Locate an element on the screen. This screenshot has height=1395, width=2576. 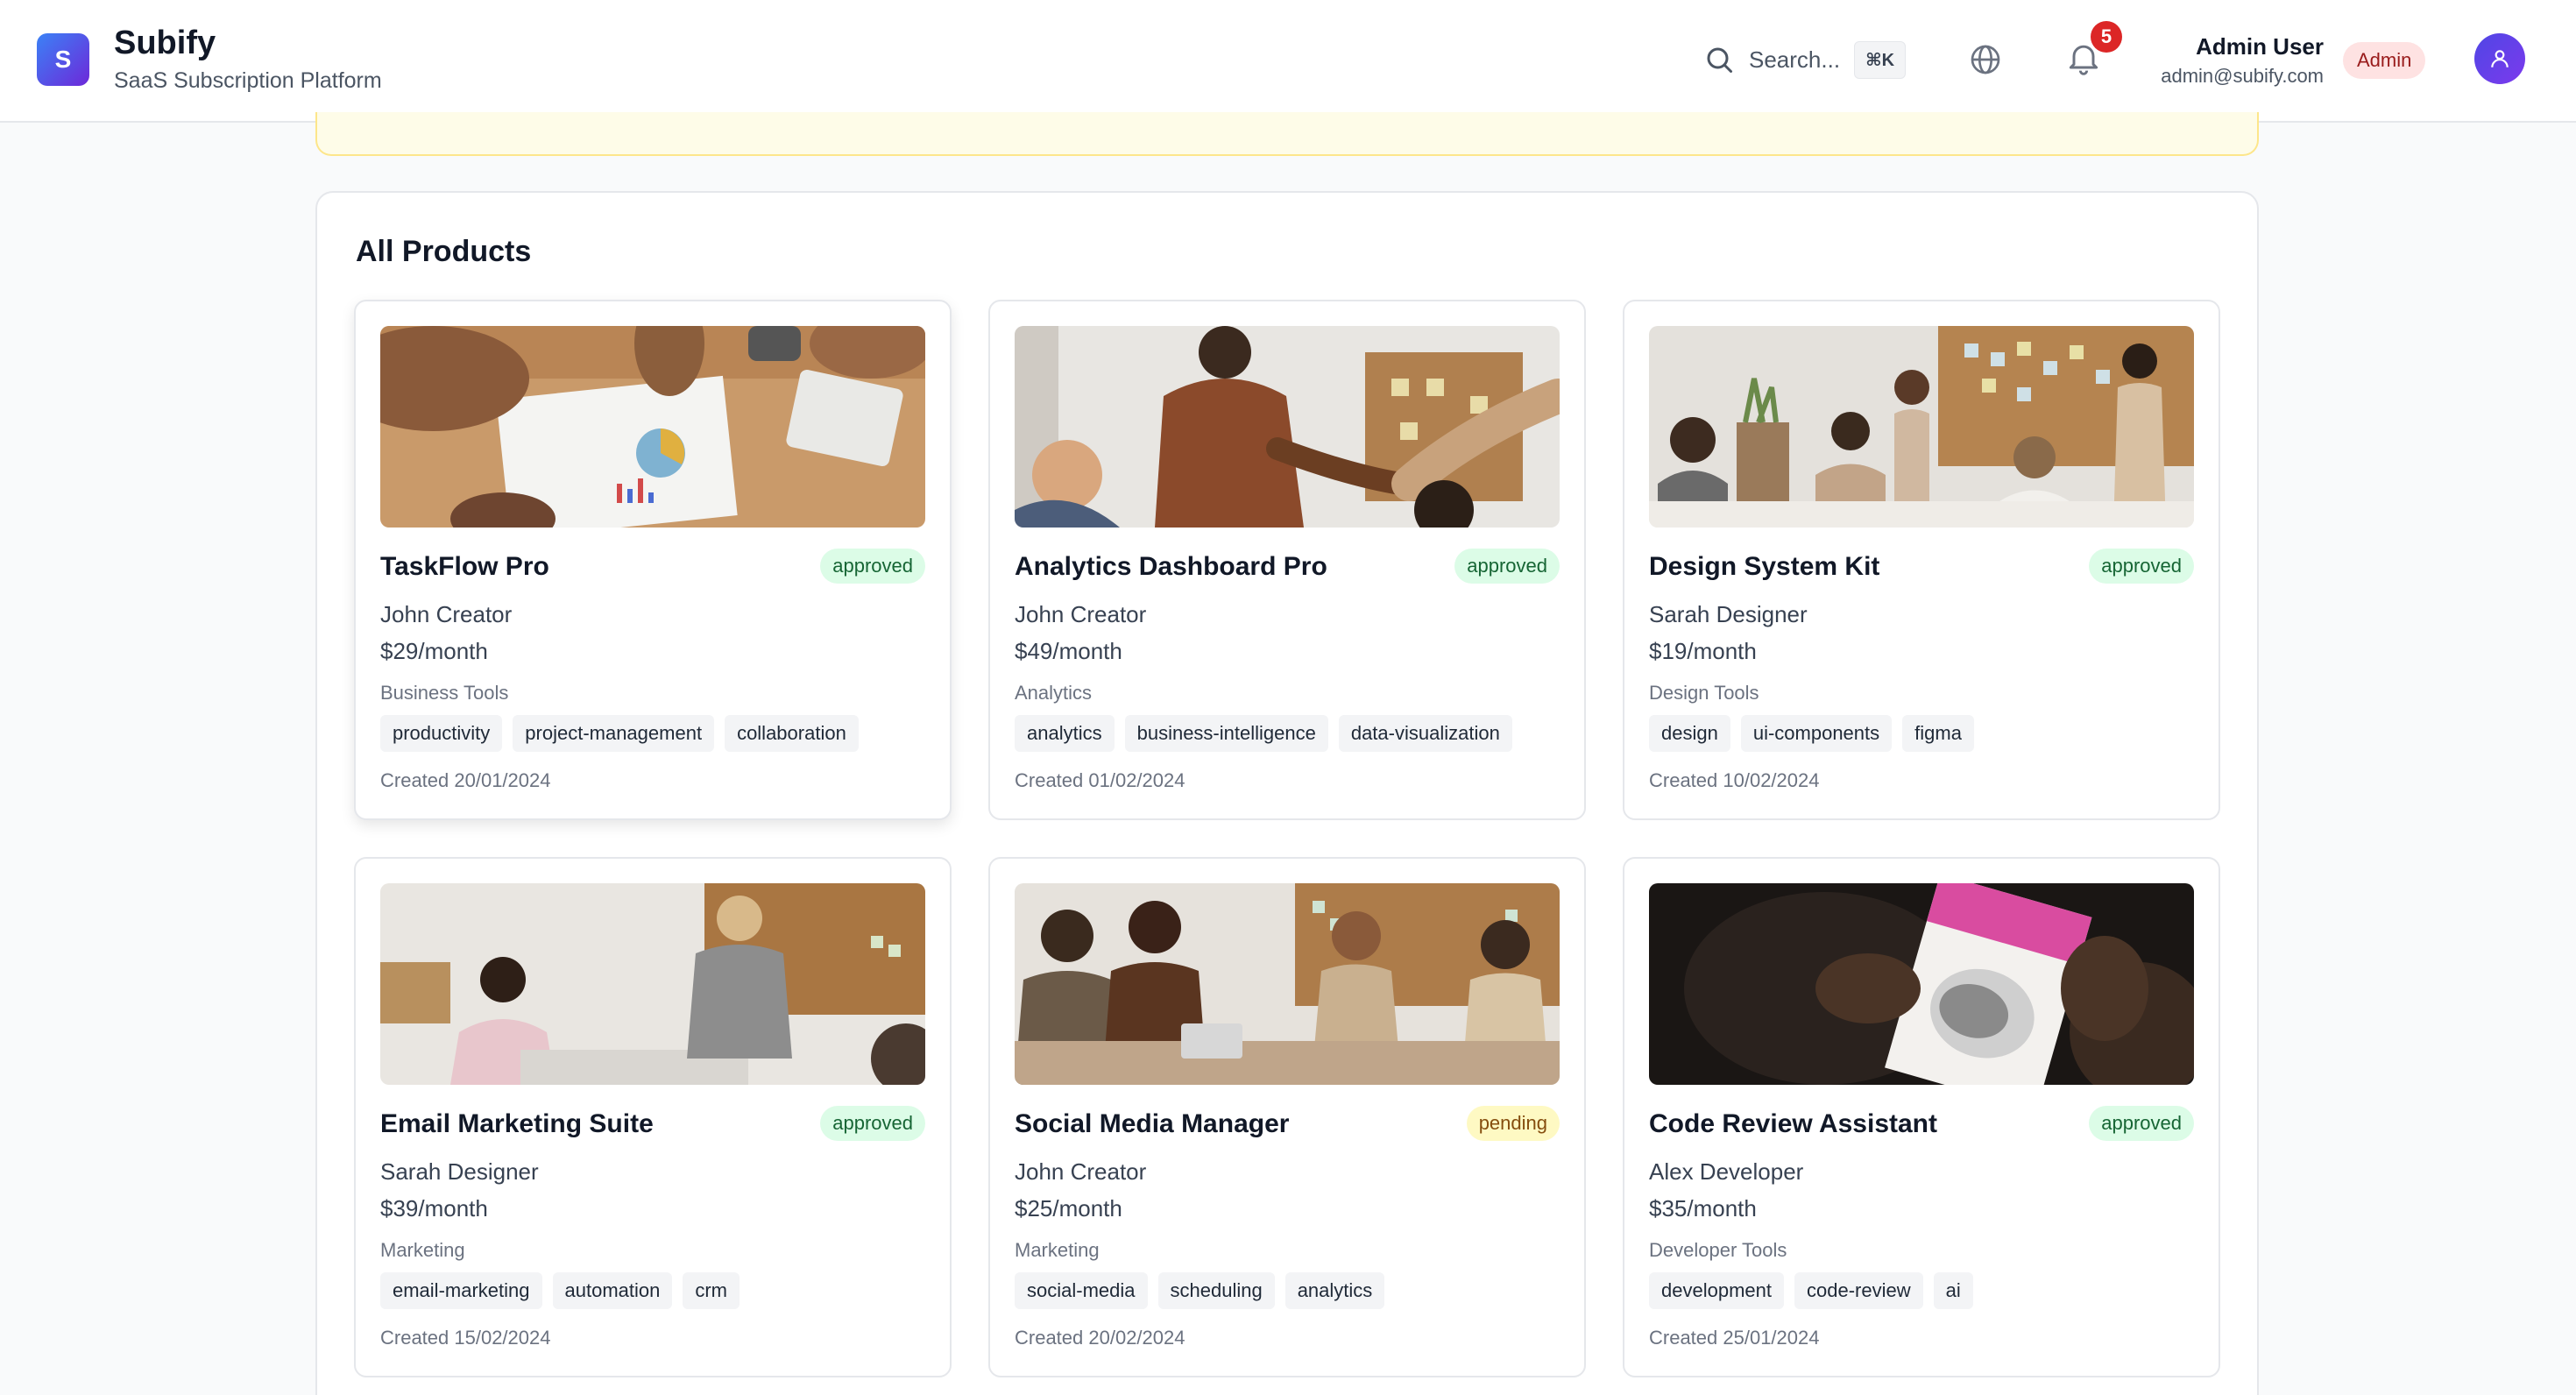
product-price: $49/month is located at coordinates (1068, 651).